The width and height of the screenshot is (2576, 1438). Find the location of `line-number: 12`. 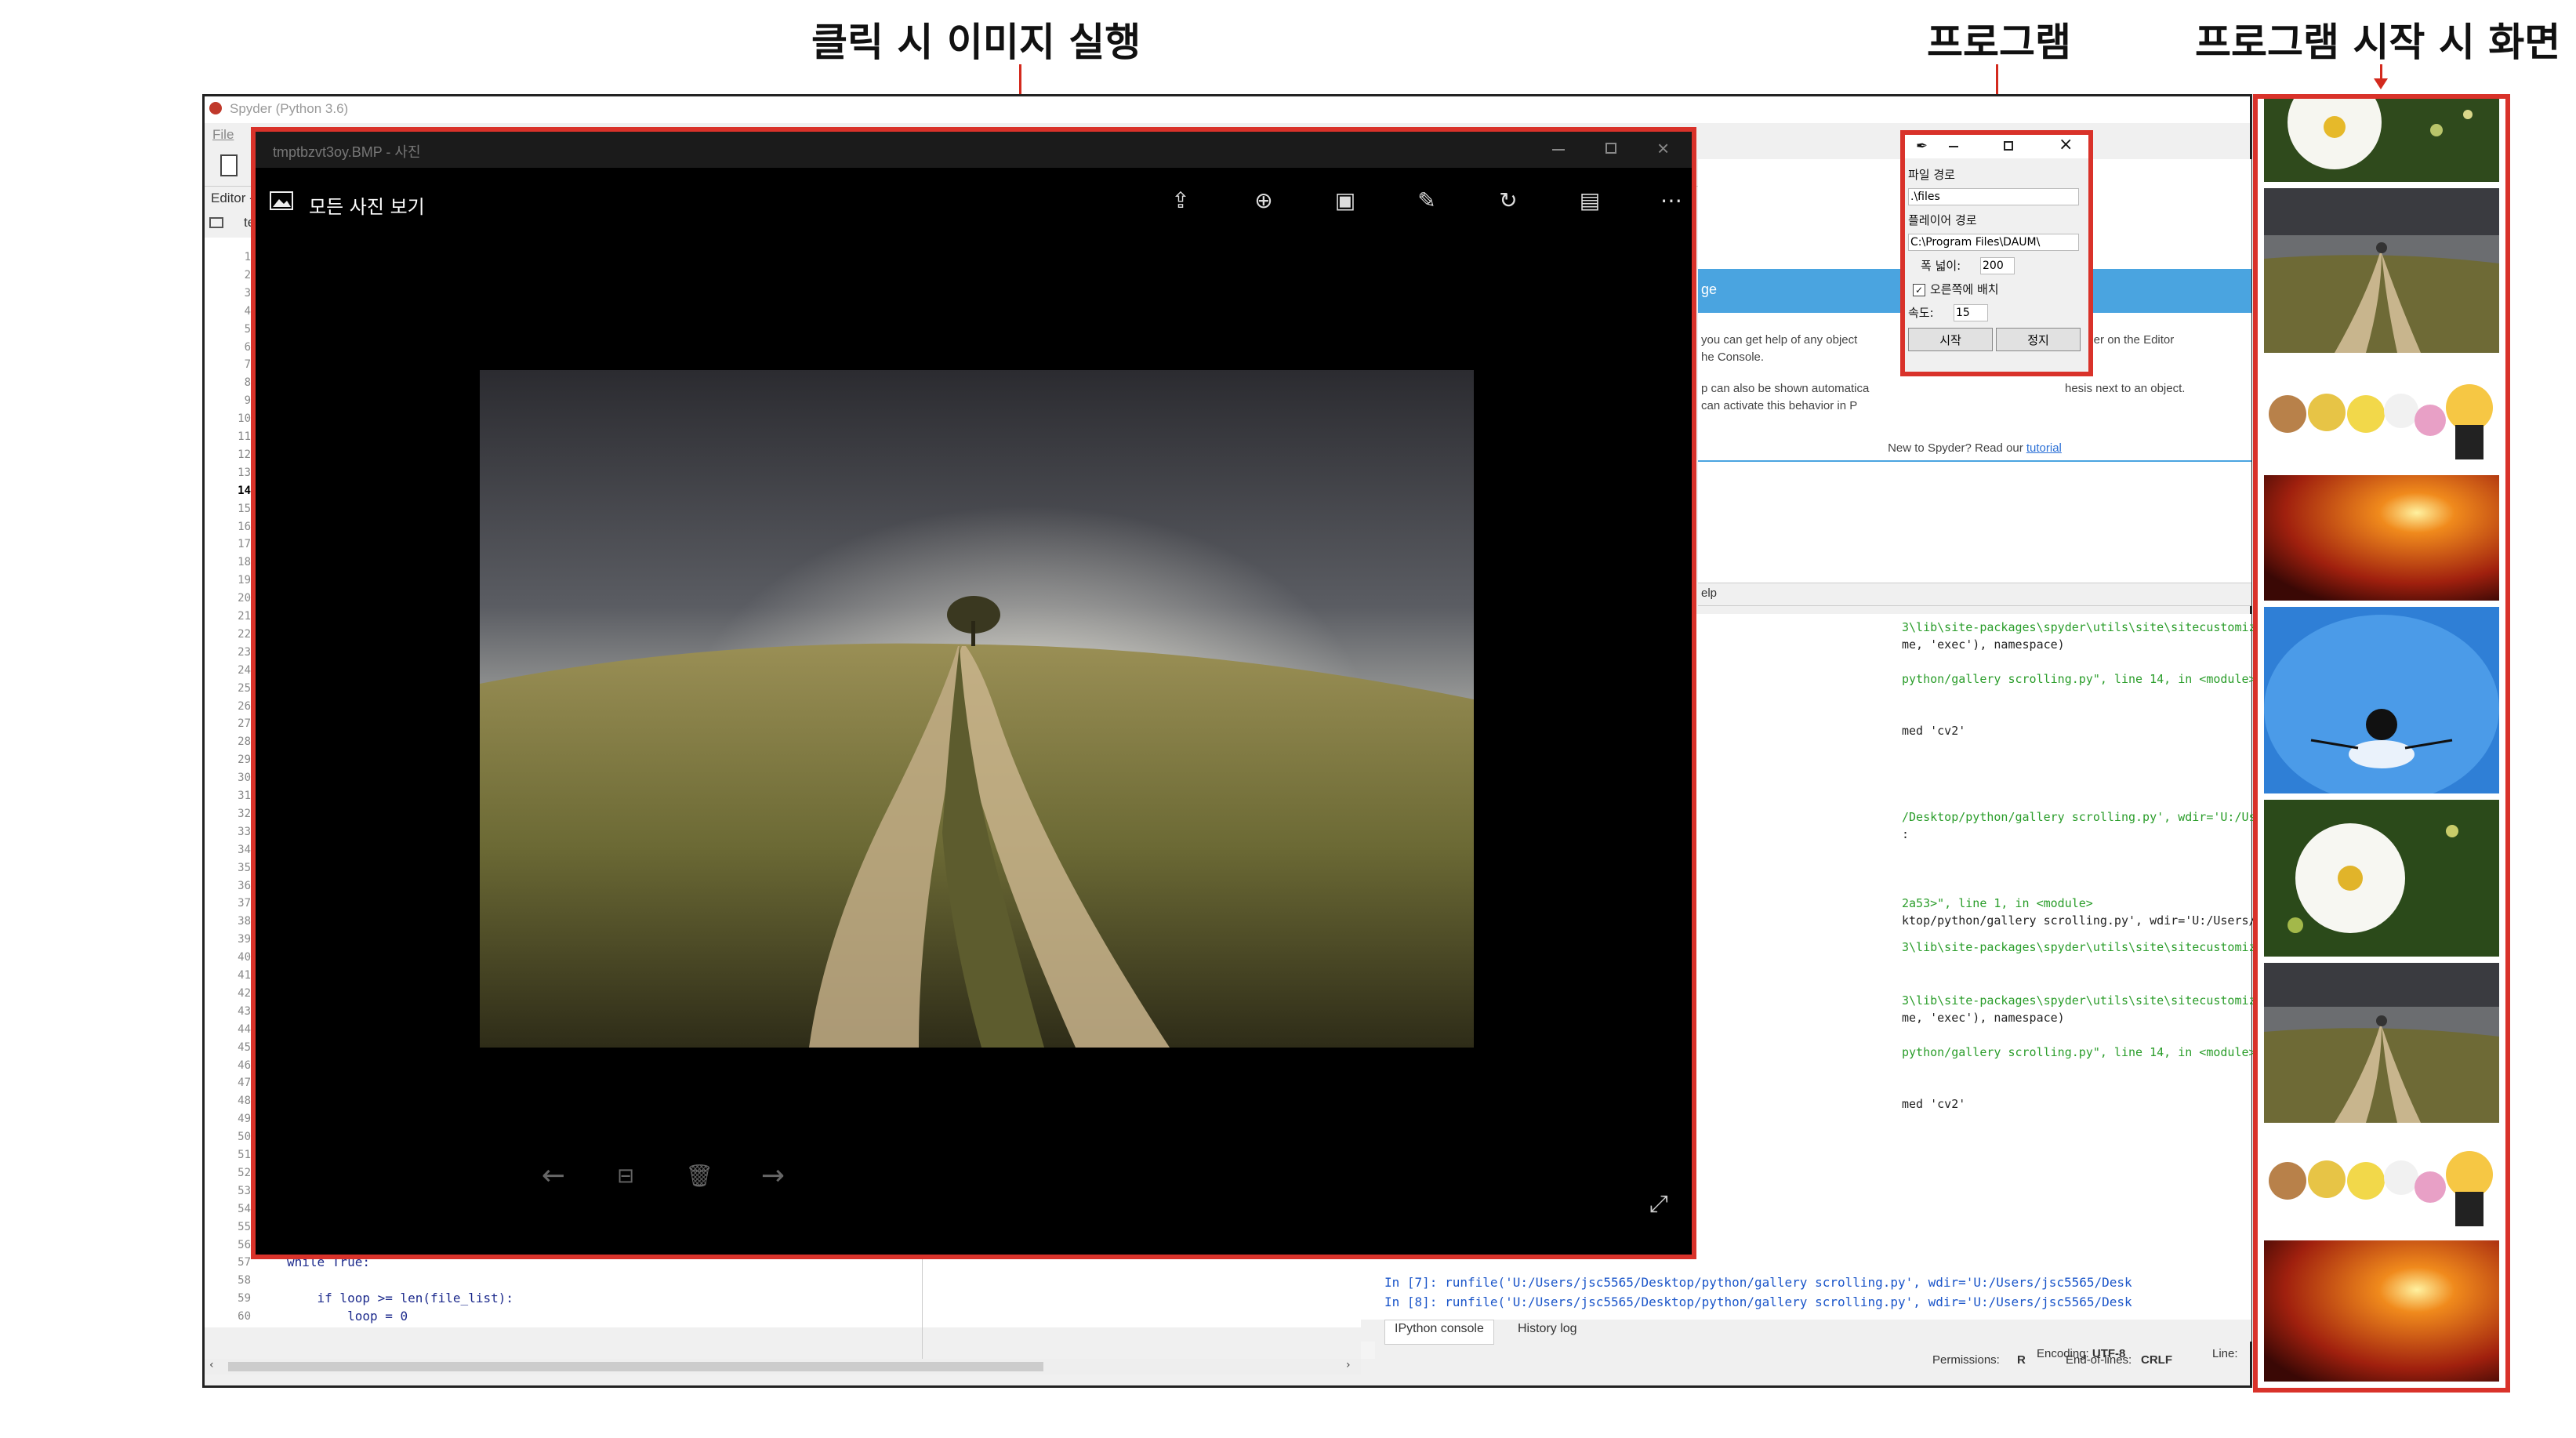

line-number: 12 is located at coordinates (245, 454).